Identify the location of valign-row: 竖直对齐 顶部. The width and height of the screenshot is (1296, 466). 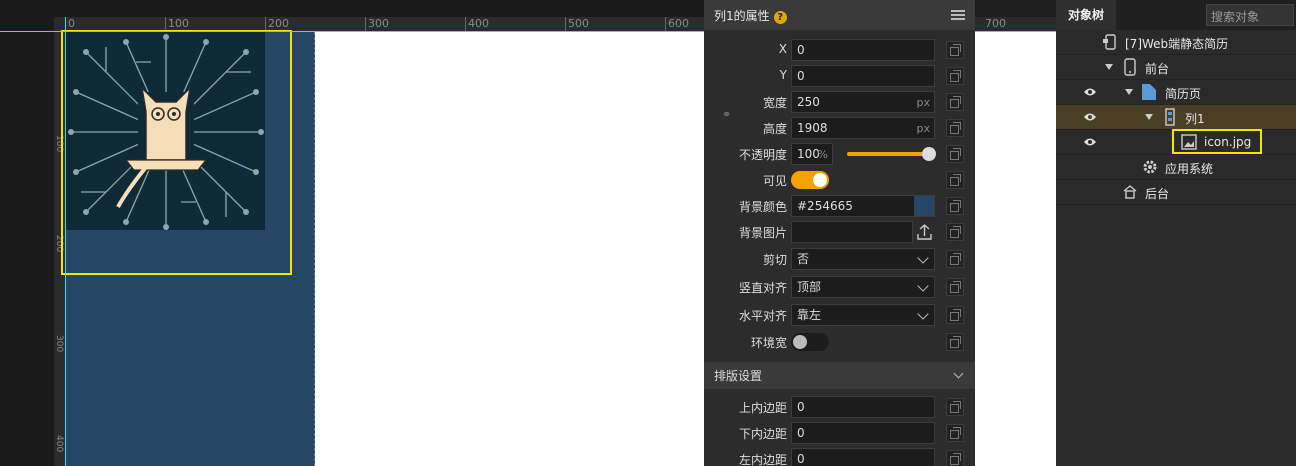
(839, 287).